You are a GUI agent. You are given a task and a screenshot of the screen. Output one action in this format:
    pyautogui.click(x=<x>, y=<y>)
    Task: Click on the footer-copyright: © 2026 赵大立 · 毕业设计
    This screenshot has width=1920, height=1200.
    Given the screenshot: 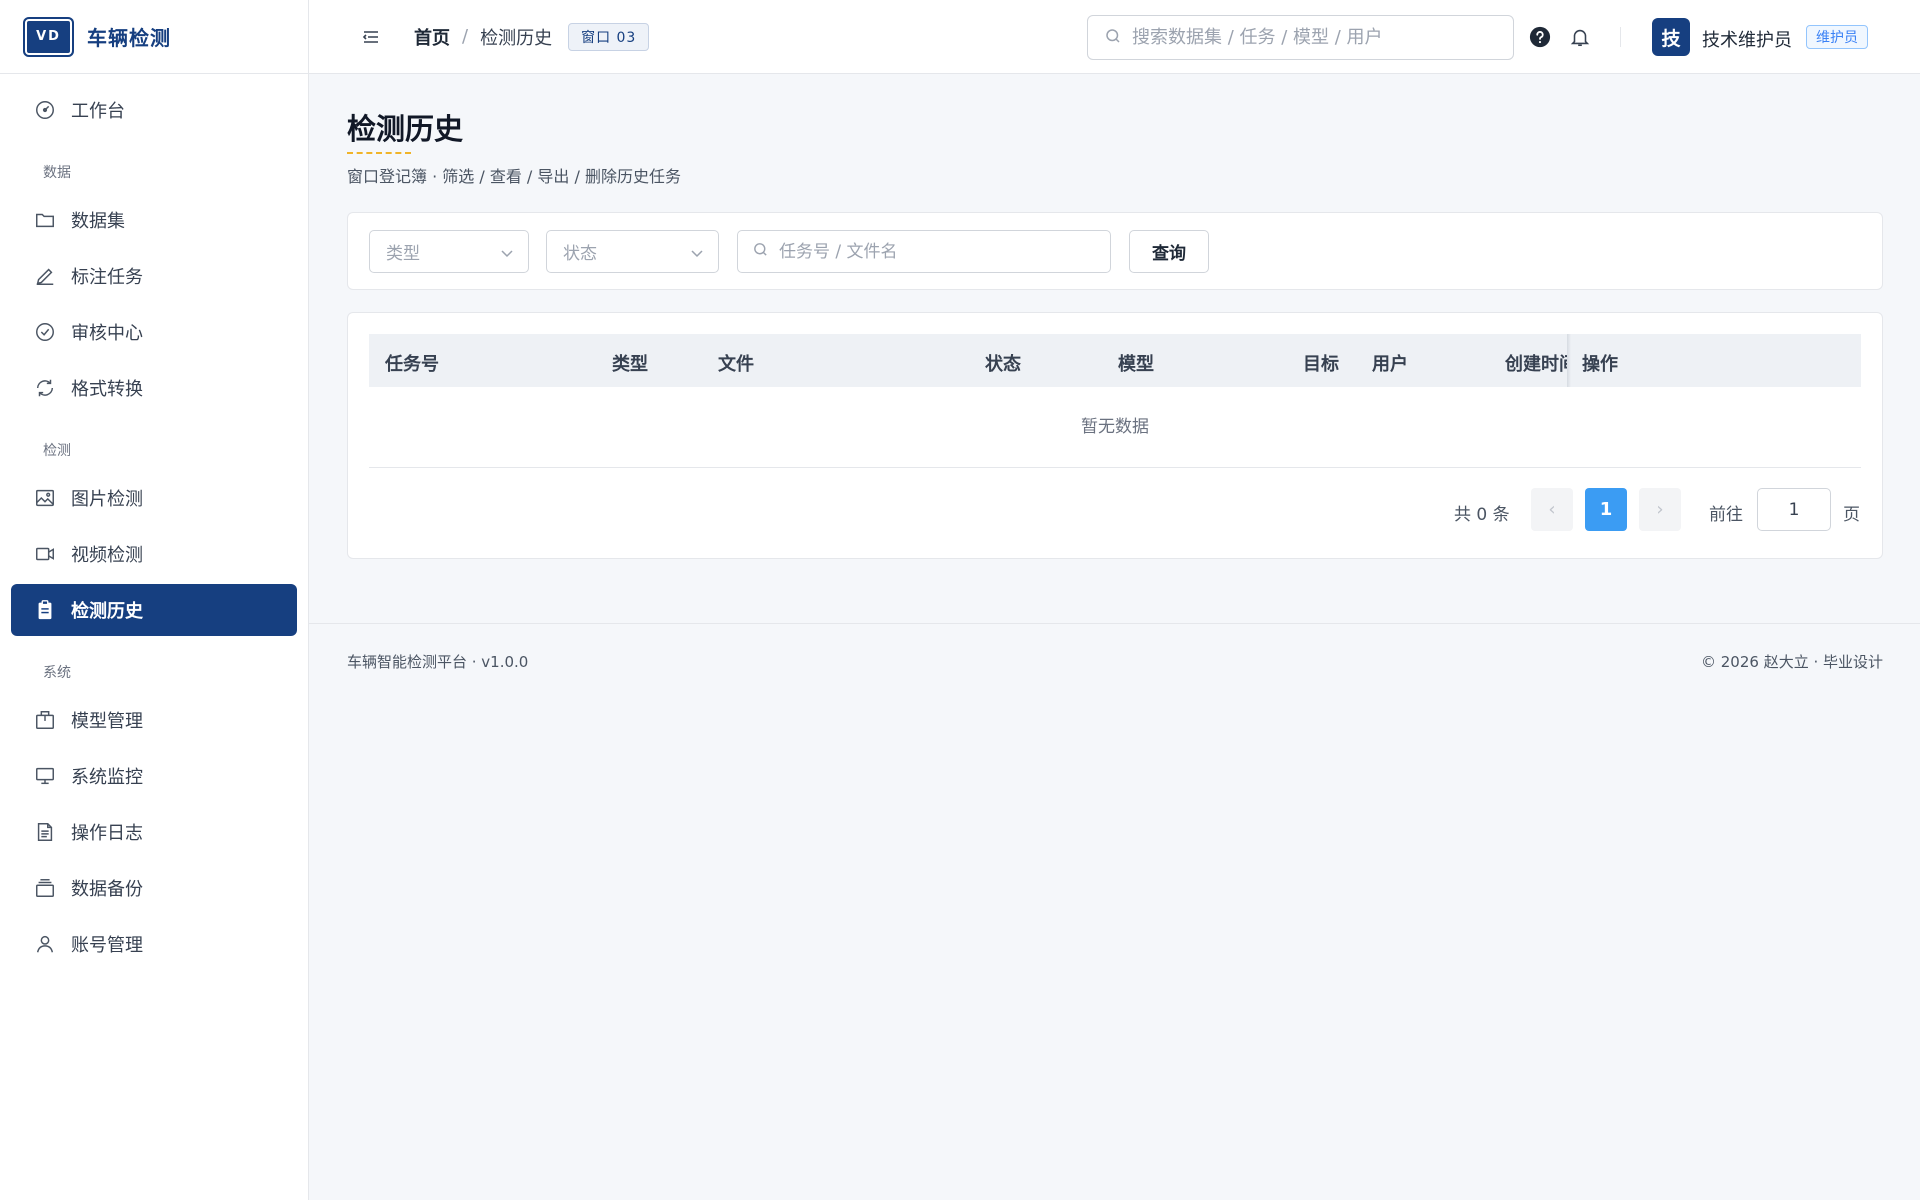 What is the action you would take?
    pyautogui.click(x=1791, y=662)
    